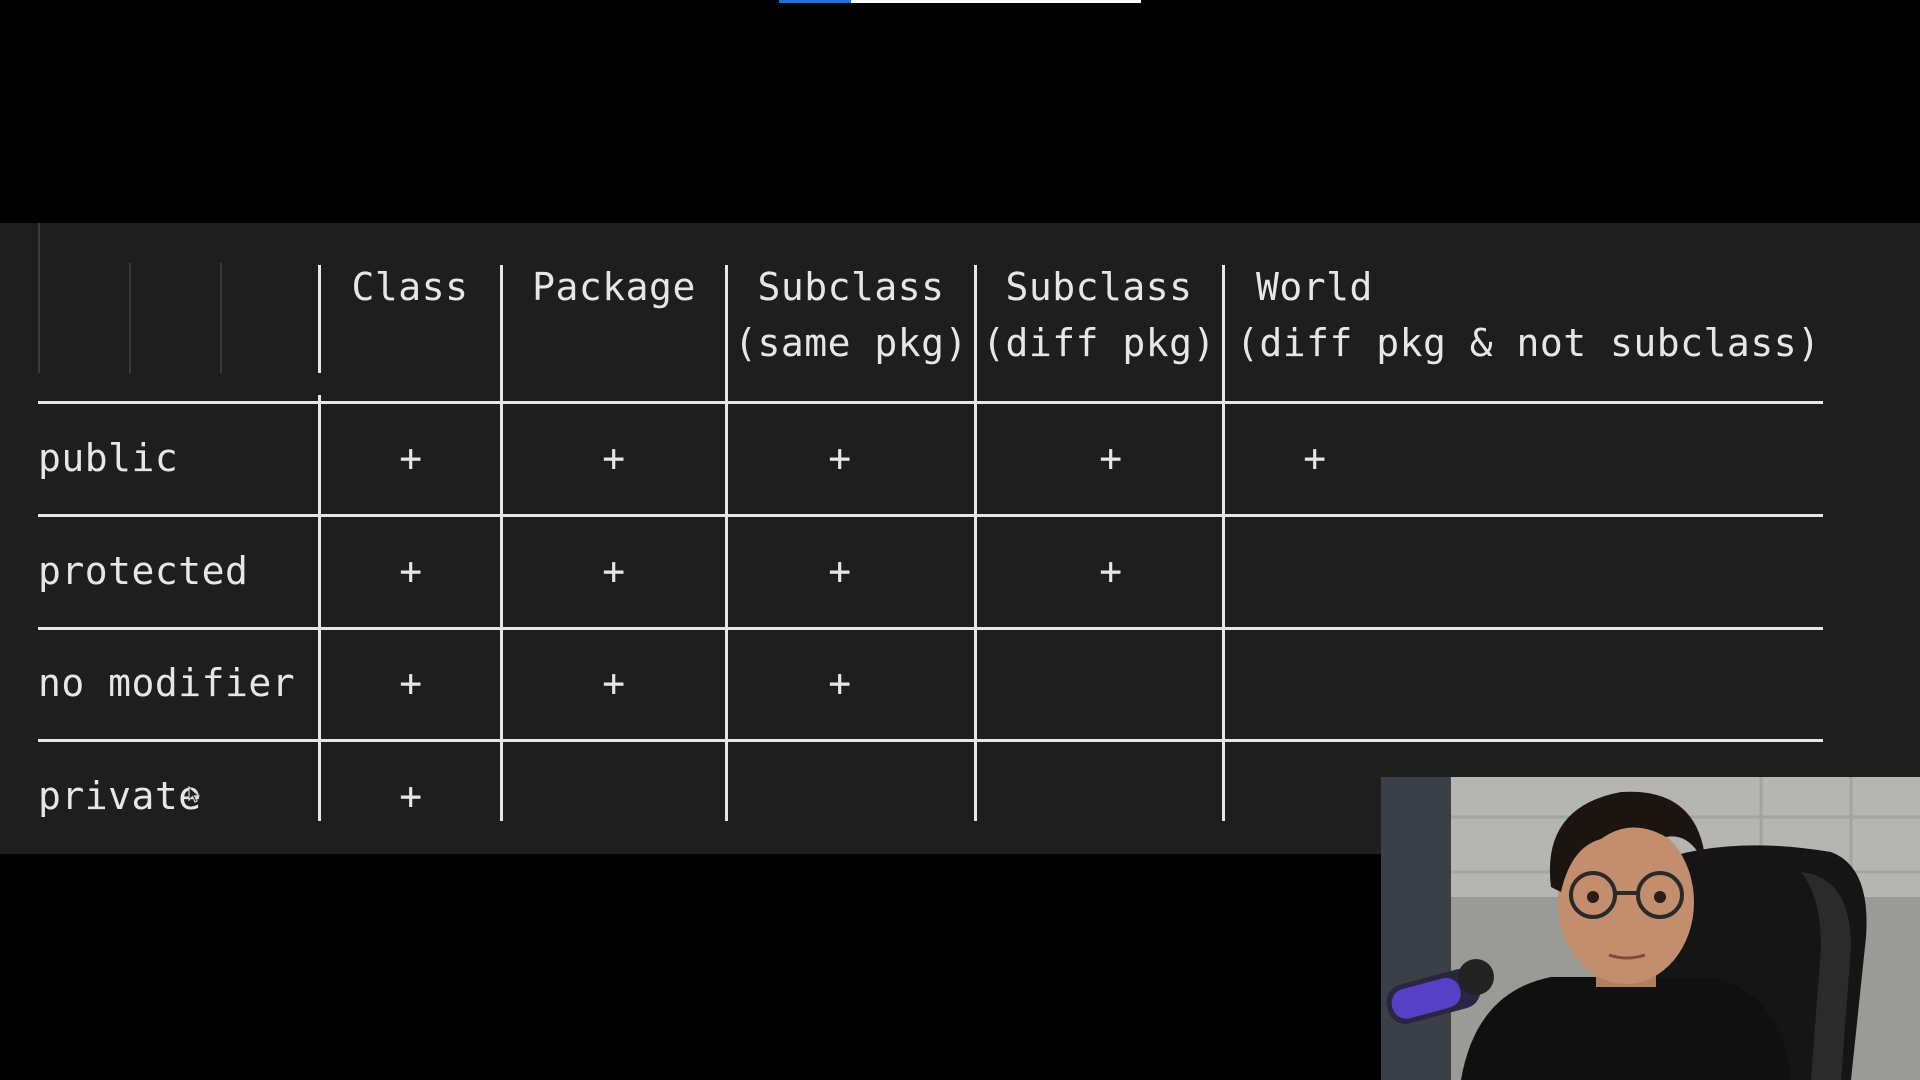 The height and width of the screenshot is (1080, 1920). What do you see at coordinates (108, 458) in the screenshot?
I see `row-label-public: public` at bounding box center [108, 458].